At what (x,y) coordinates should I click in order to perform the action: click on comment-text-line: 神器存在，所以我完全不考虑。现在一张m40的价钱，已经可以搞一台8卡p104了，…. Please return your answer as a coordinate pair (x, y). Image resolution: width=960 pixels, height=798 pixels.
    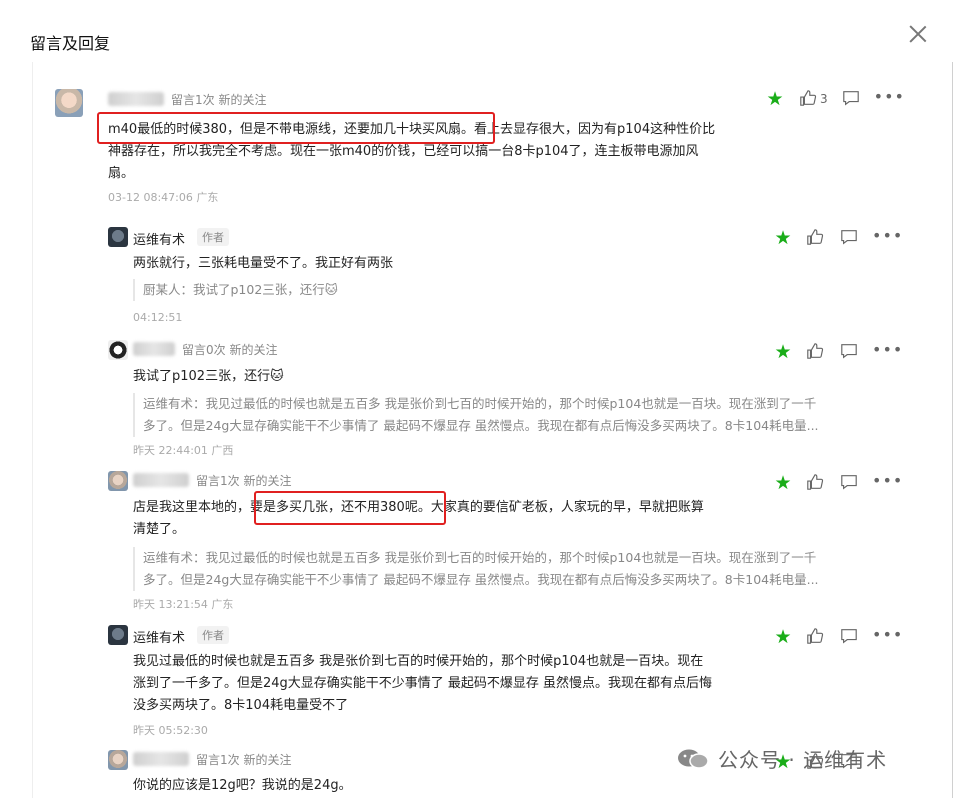
    Looking at the image, I should click on (403, 151).